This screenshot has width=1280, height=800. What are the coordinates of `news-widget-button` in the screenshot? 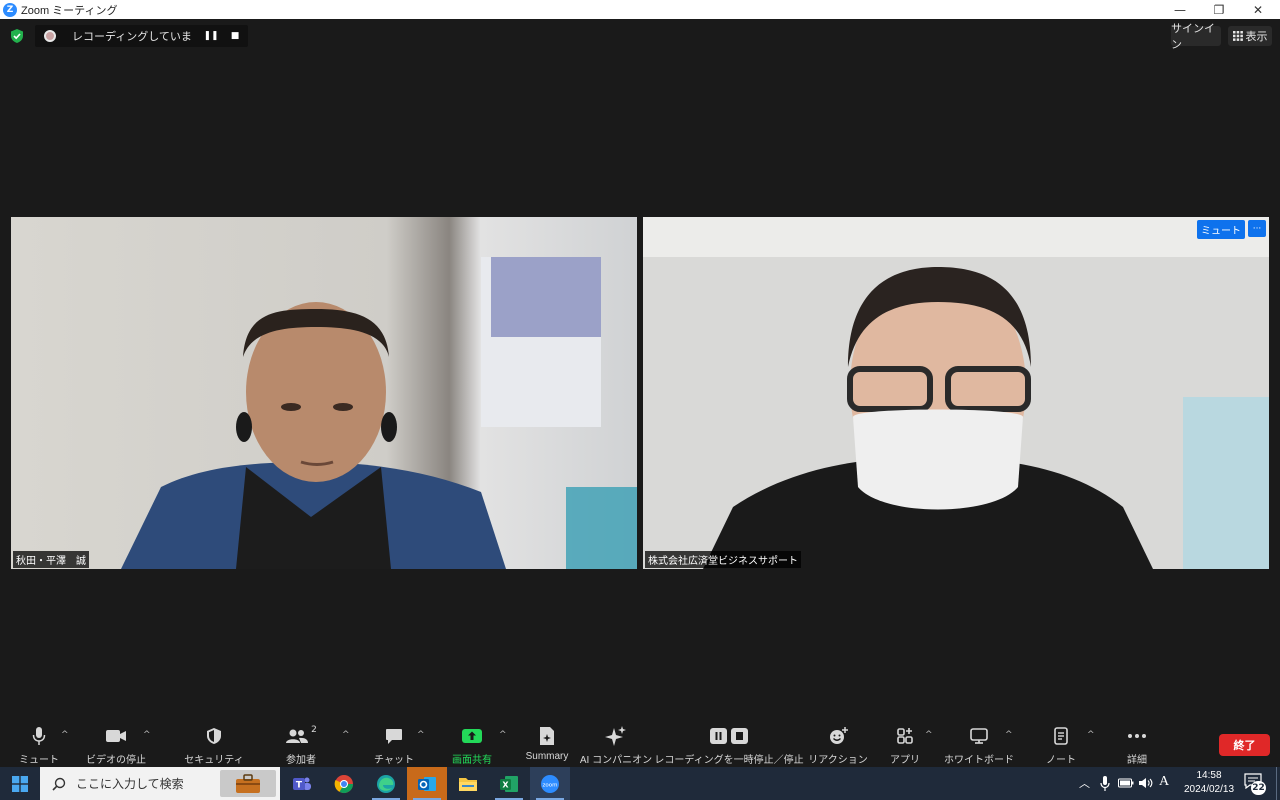 It's located at (248, 783).